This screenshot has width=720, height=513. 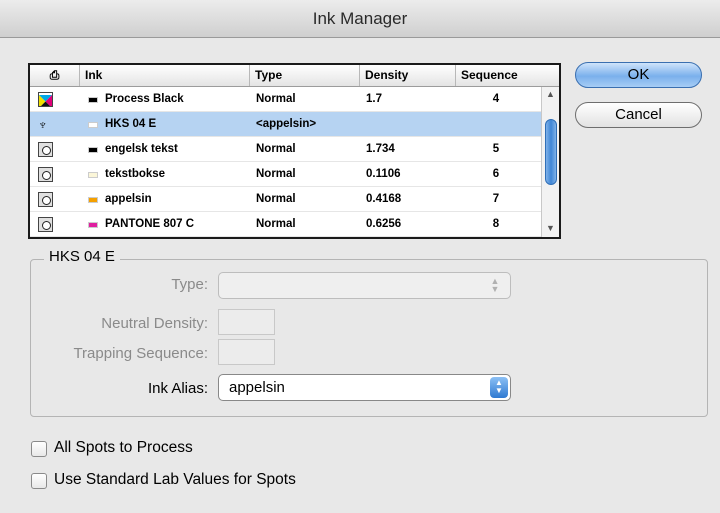 What do you see at coordinates (135, 174) in the screenshot?
I see `ink-name: tekstbokse` at bounding box center [135, 174].